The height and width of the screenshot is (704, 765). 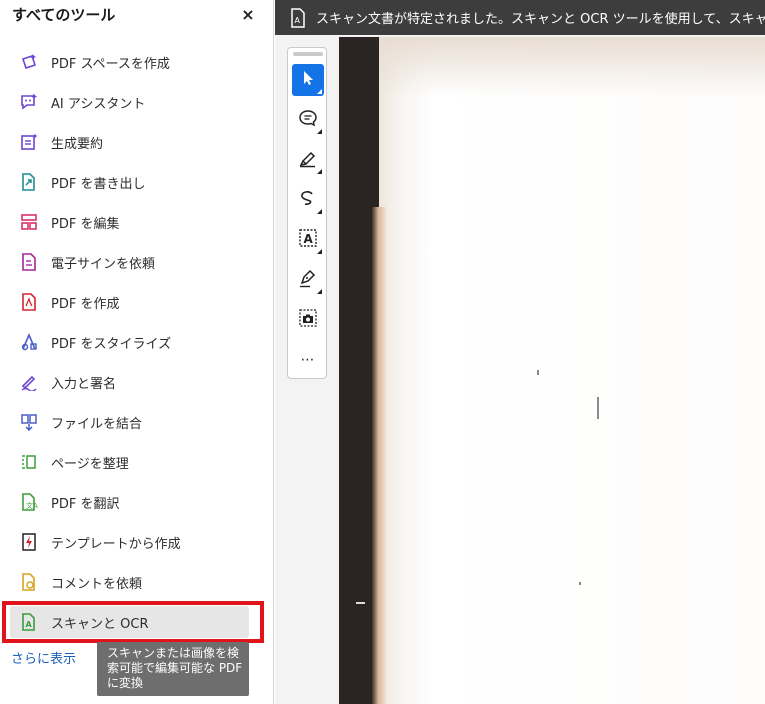 I want to click on request-comments-icon, so click(x=29, y=582).